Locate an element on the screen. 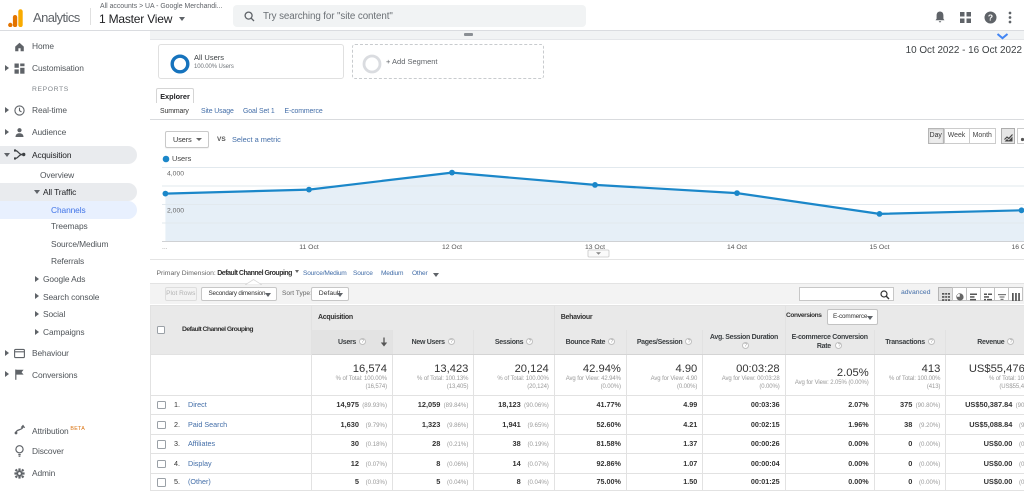 The width and height of the screenshot is (1024, 495). svg-text: 15 Oct is located at coordinates (879, 247).